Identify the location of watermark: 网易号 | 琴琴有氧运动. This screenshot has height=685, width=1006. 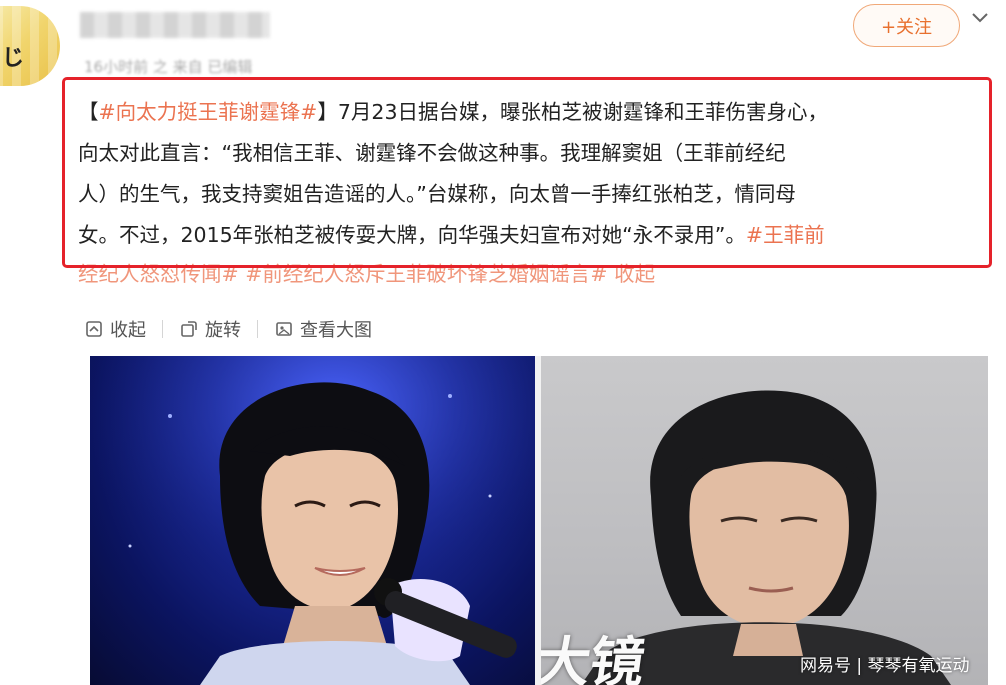
(885, 666).